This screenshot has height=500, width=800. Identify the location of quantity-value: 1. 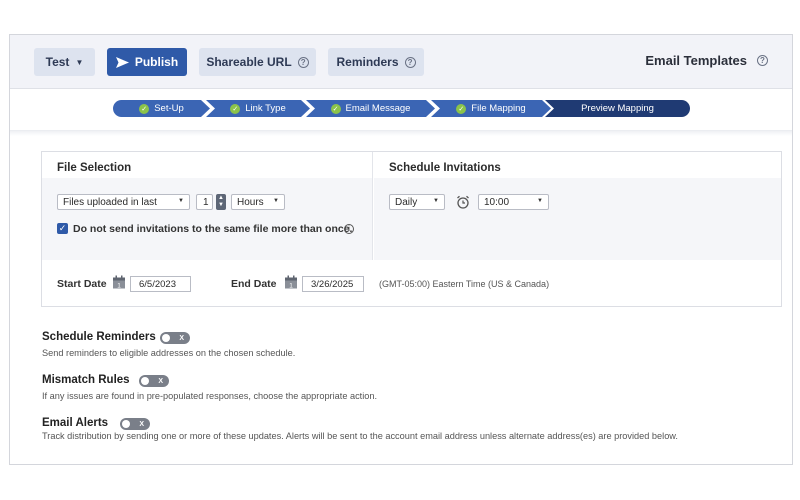
(206, 202).